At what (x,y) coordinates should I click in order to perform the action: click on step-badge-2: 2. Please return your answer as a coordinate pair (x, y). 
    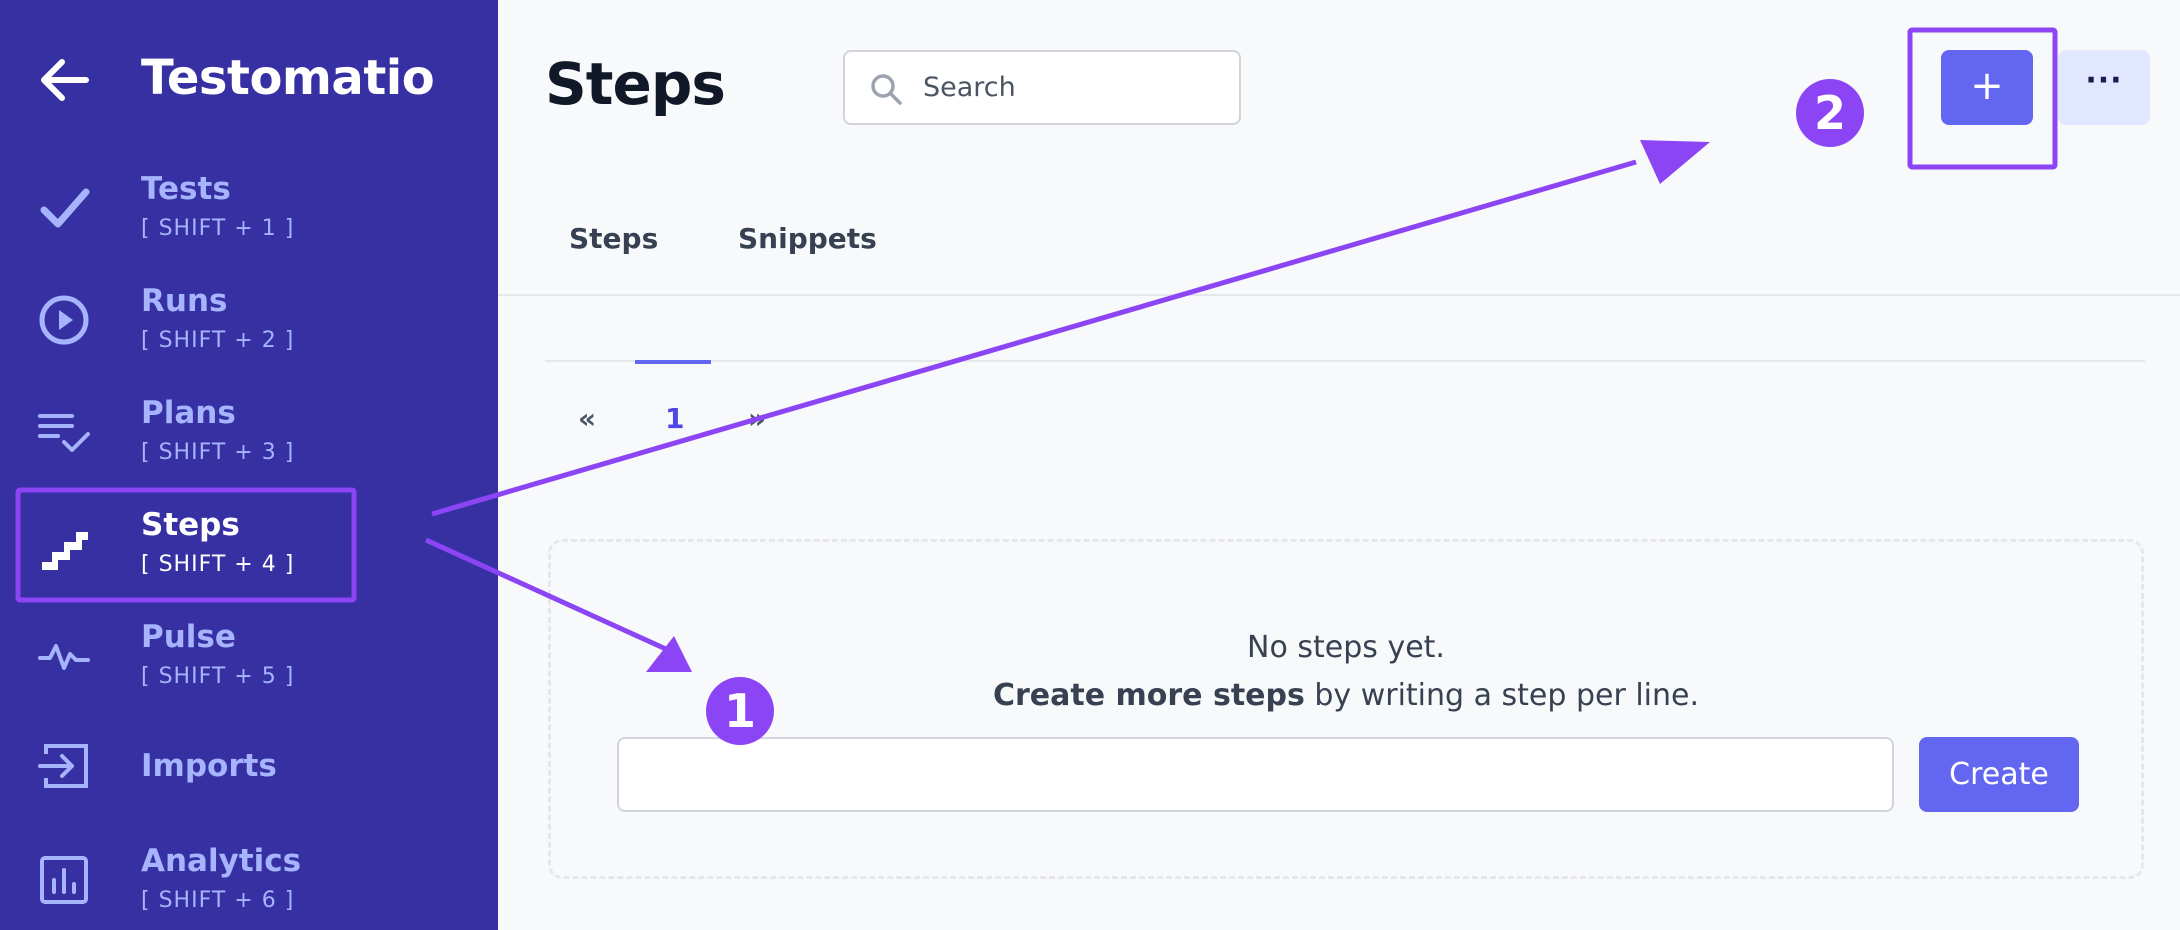
    Looking at the image, I should click on (1830, 113).